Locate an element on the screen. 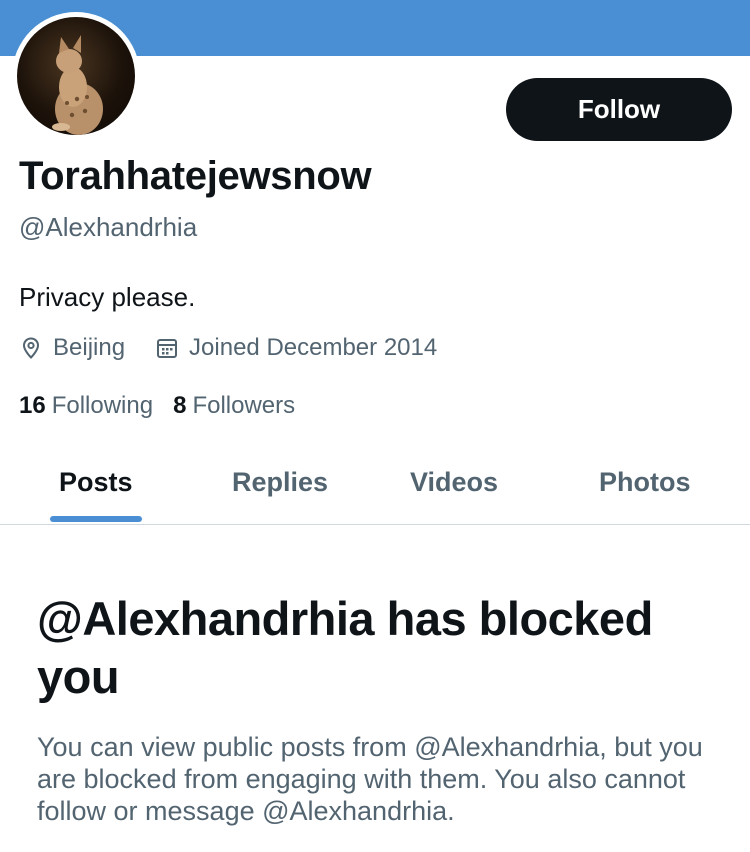 The image size is (750, 852). follow-button: Follow is located at coordinates (619, 109).